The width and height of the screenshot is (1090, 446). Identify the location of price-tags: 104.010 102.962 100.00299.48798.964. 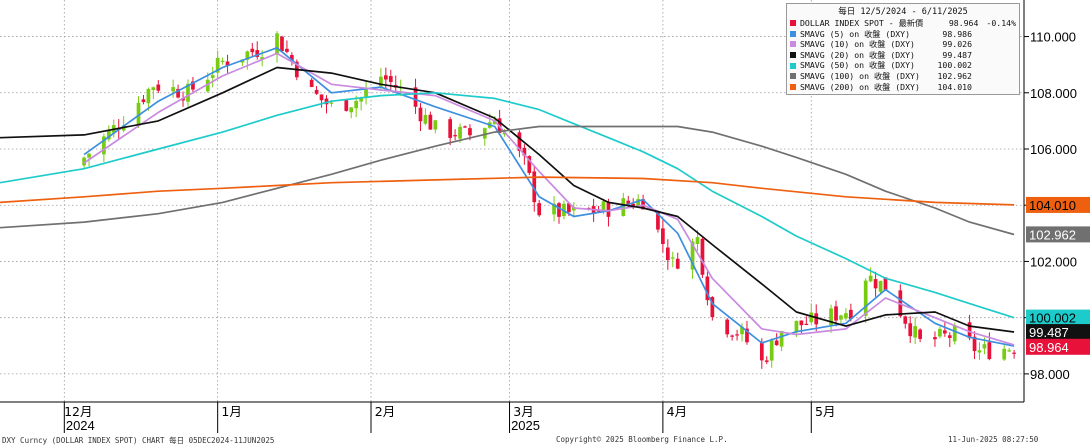
(1058, 275).